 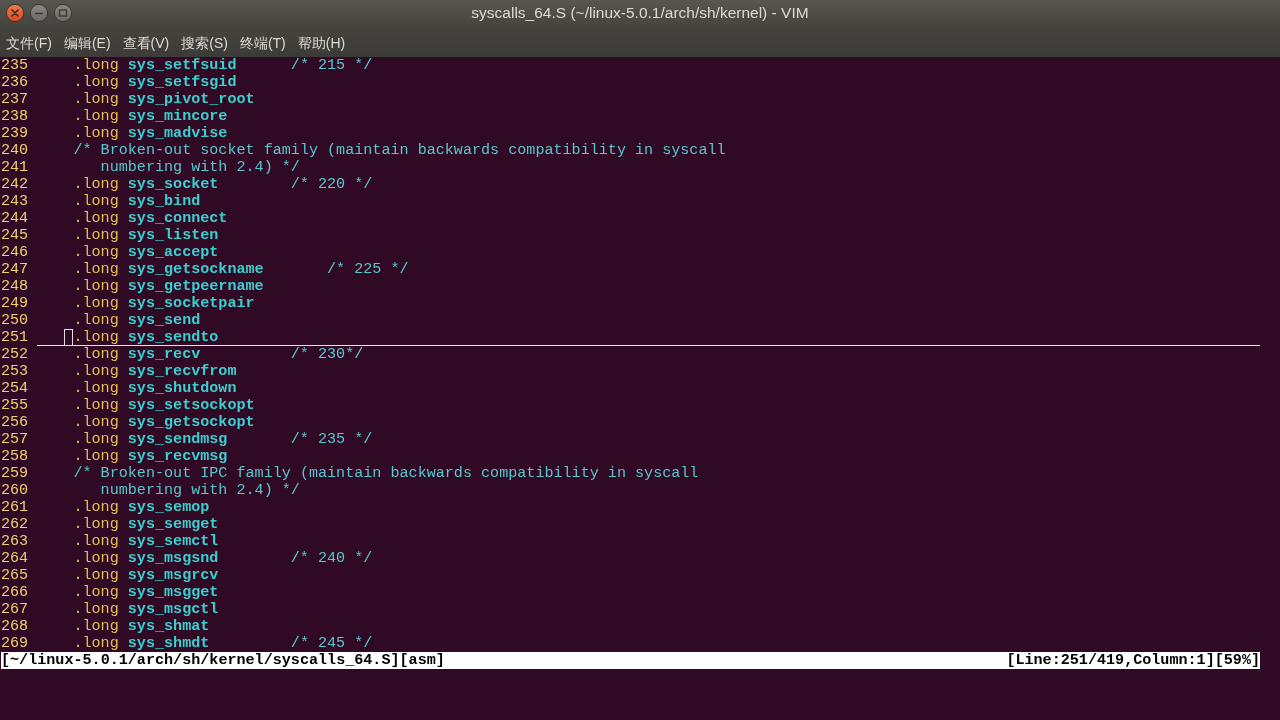 I want to click on line-number: 257, so click(x=15, y=439).